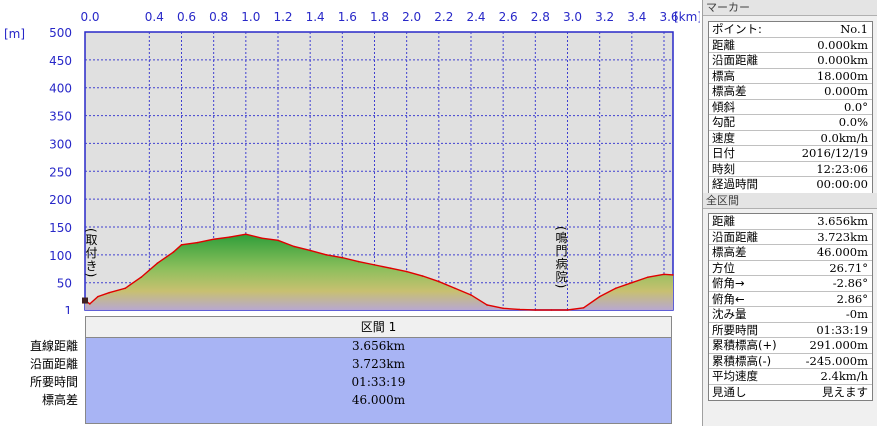 Image resolution: width=877 pixels, height=426 pixels. I want to click on y-tick-label: 250, so click(60, 172).